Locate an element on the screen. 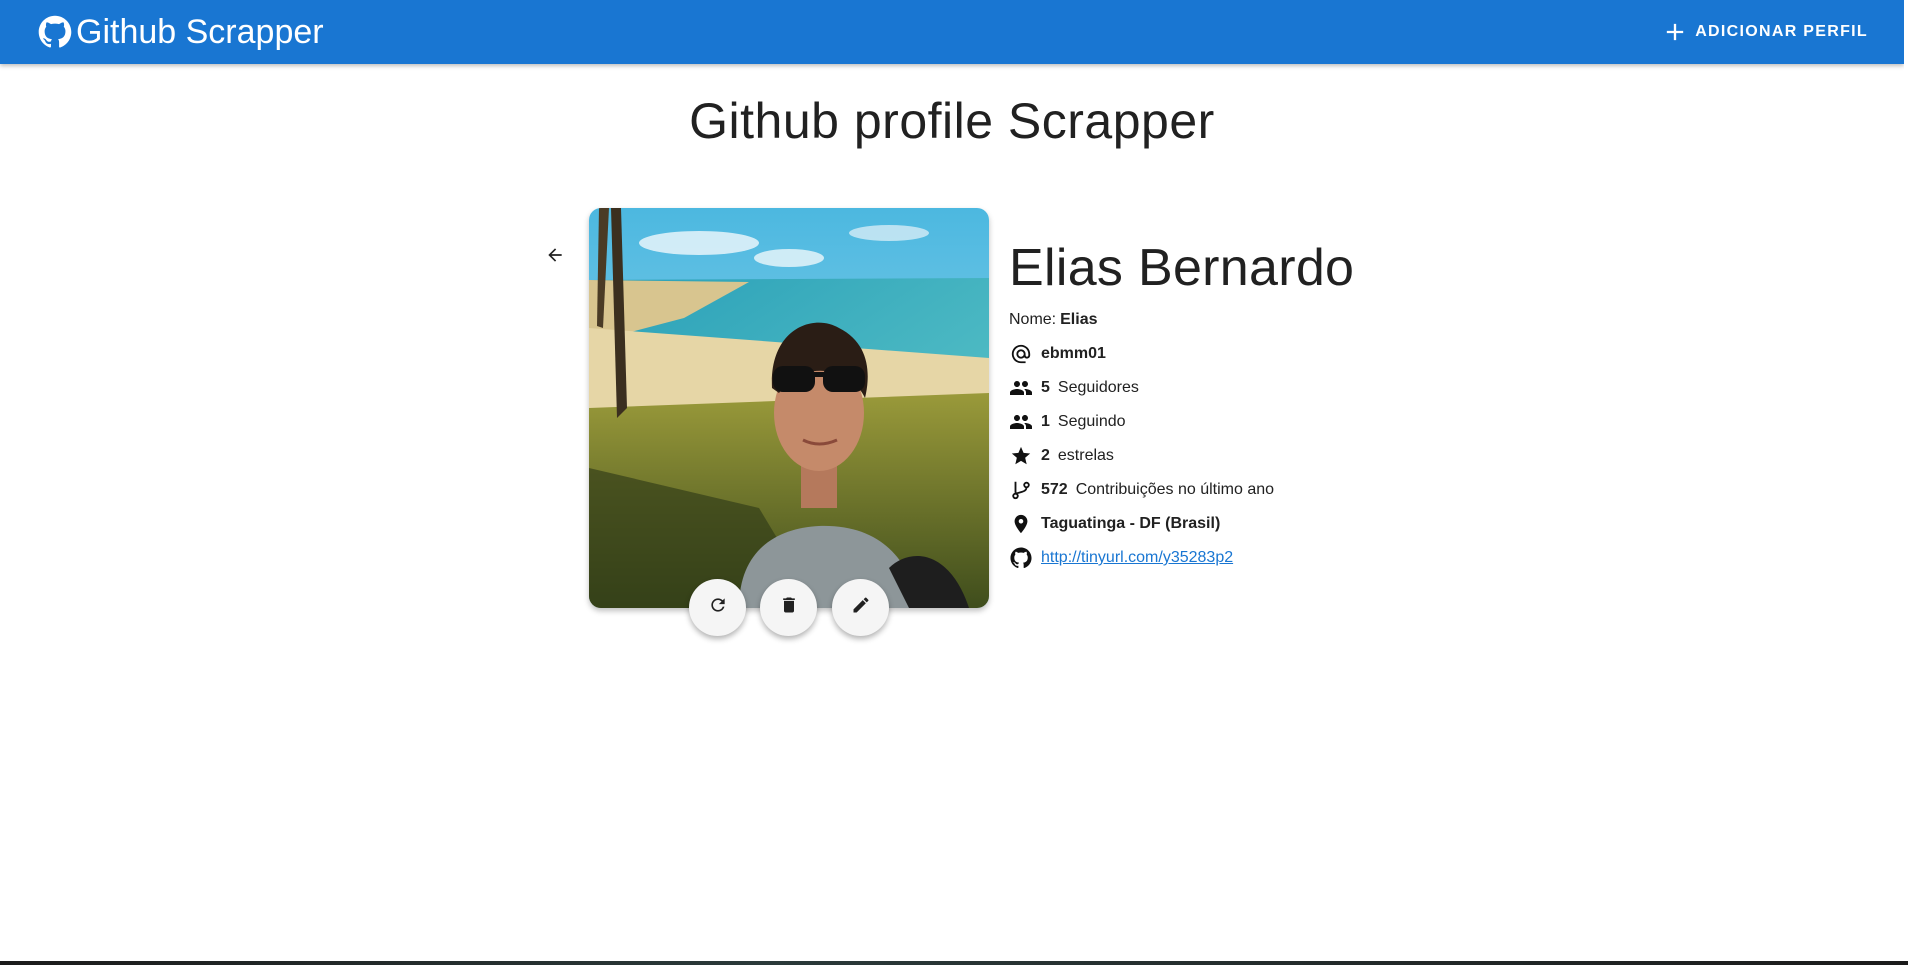 The height and width of the screenshot is (965, 1908). edit-button is located at coordinates (860, 607).